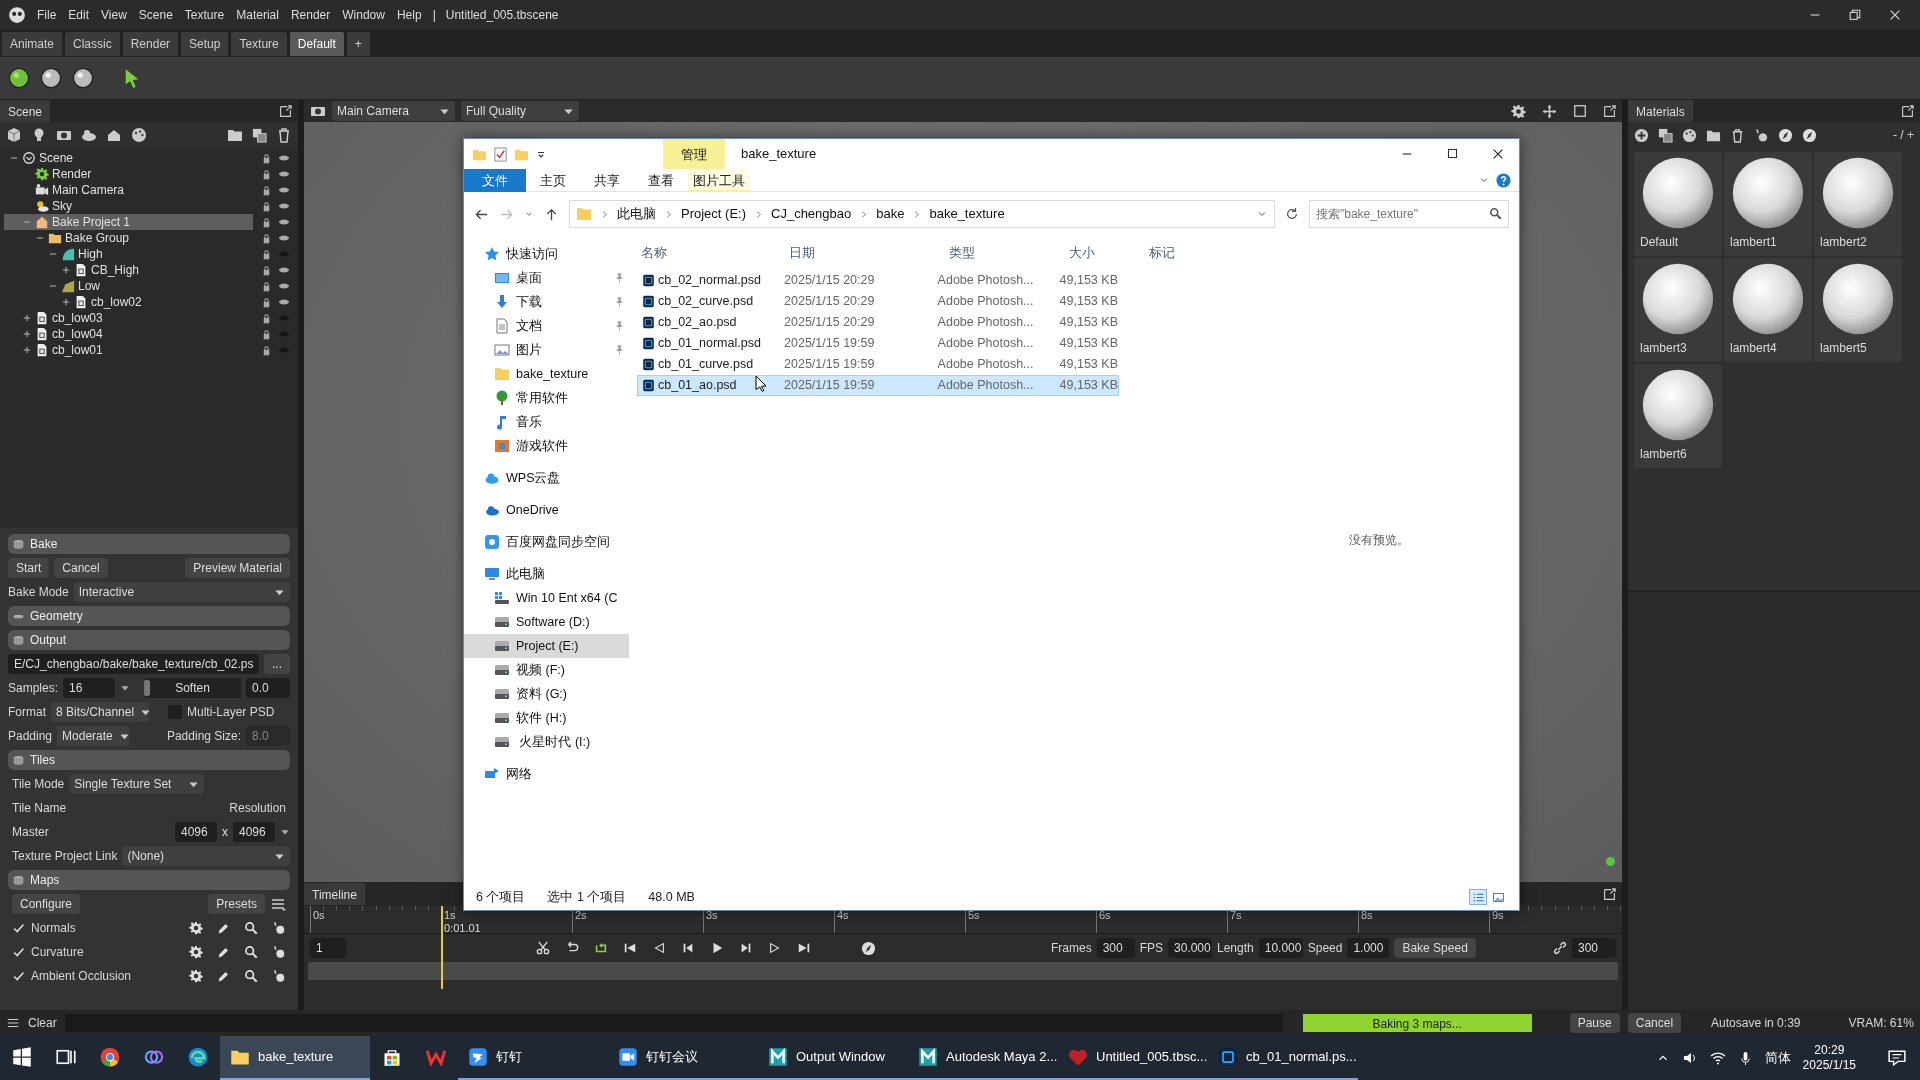 The height and width of the screenshot is (1080, 1920). Describe the element at coordinates (334, 894) in the screenshot. I see `panel-tab: Timeline` at that location.